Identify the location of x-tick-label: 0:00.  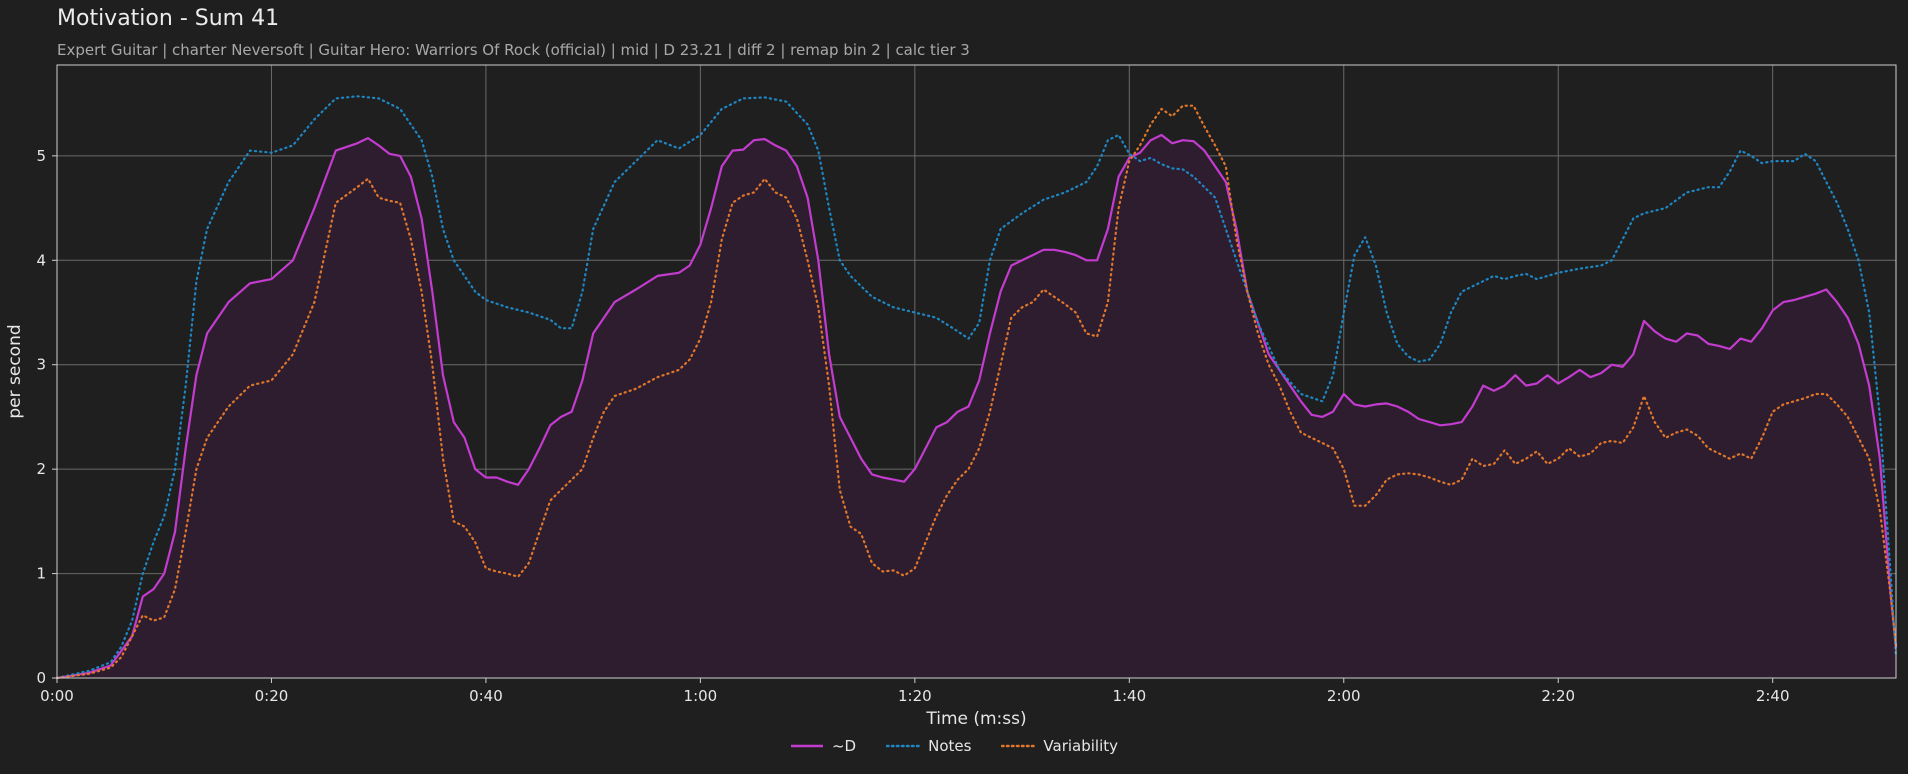
(57, 696).